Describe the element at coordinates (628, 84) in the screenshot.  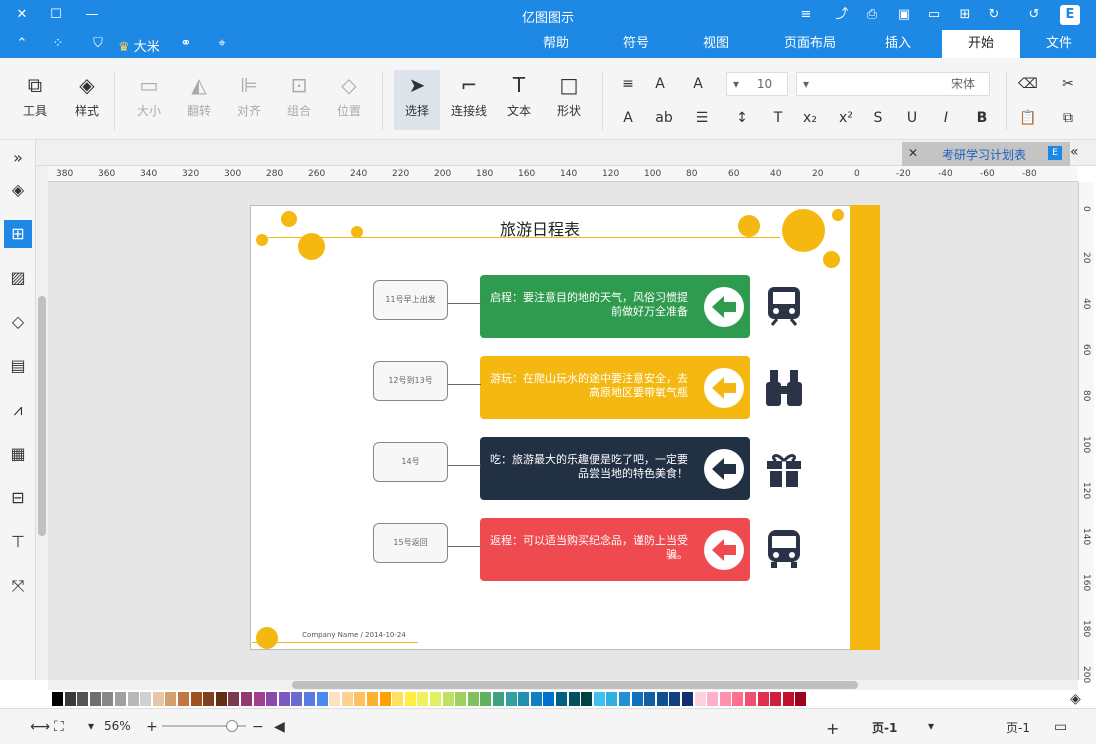
I see `paragraph-icon: ≡` at that location.